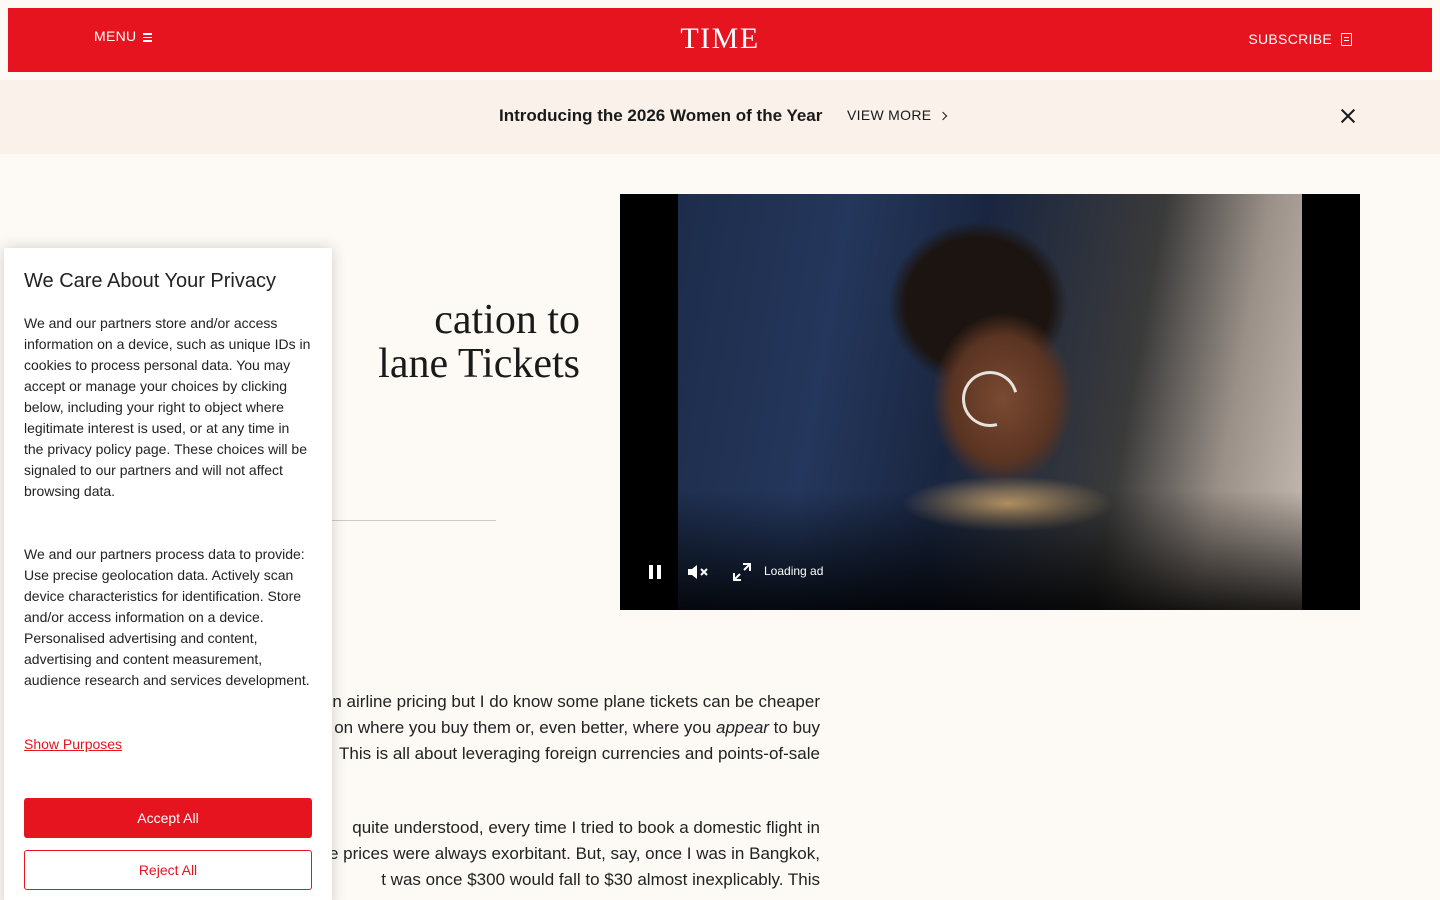 This screenshot has height=900, width=1440. Describe the element at coordinates (698, 572) in the screenshot. I see `mute-icon` at that location.